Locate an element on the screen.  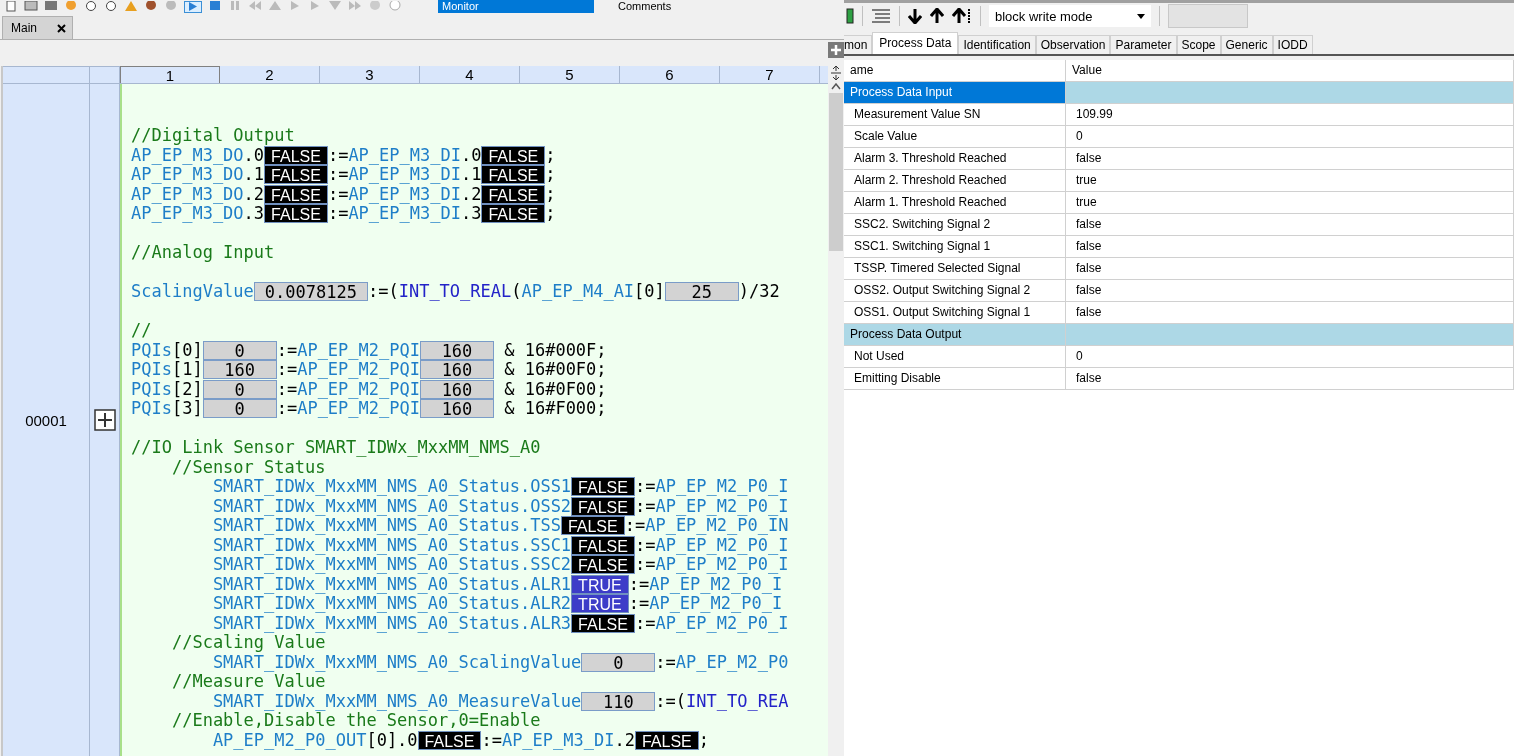
code-comment: //Digital Output is located at coordinates (213, 136).